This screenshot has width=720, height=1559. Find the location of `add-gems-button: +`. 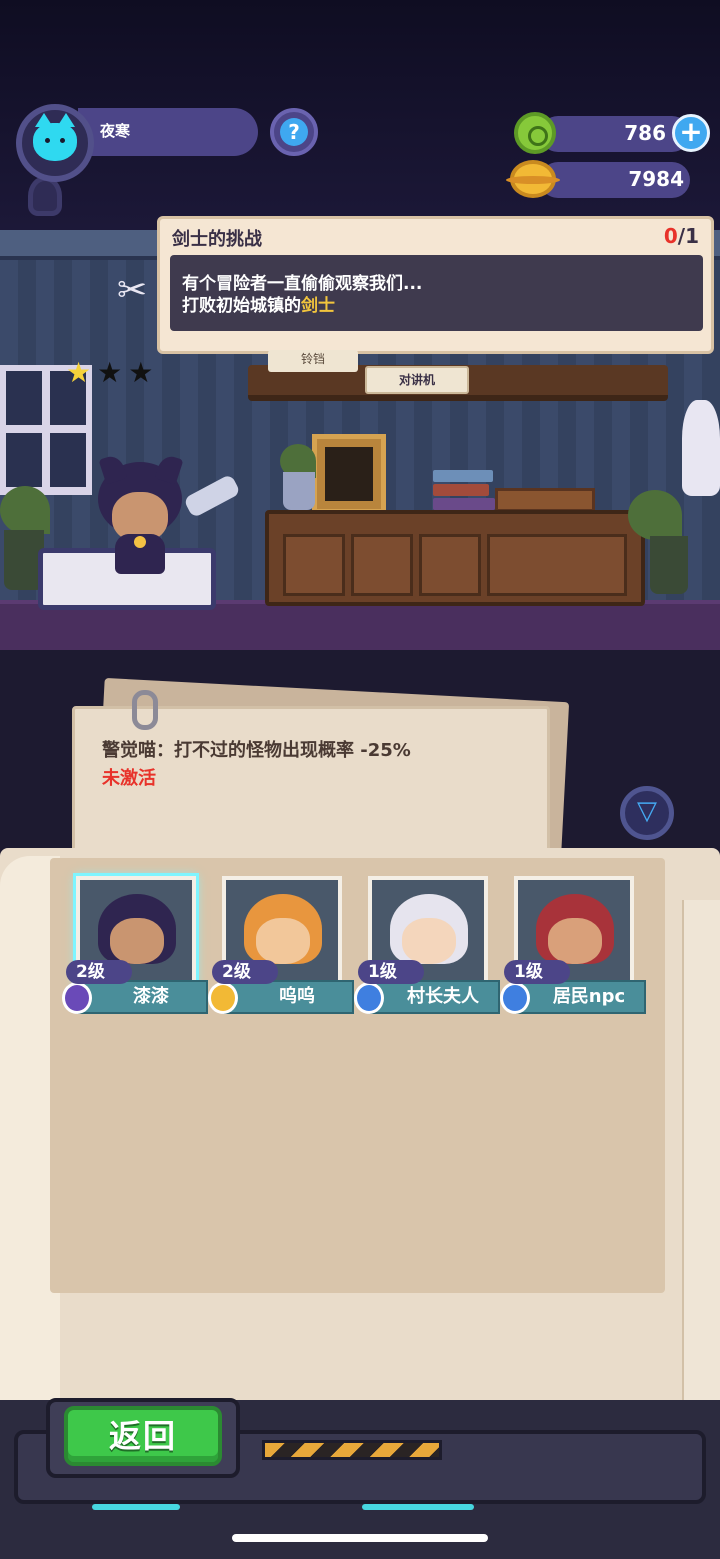

add-gems-button: + is located at coordinates (691, 133).